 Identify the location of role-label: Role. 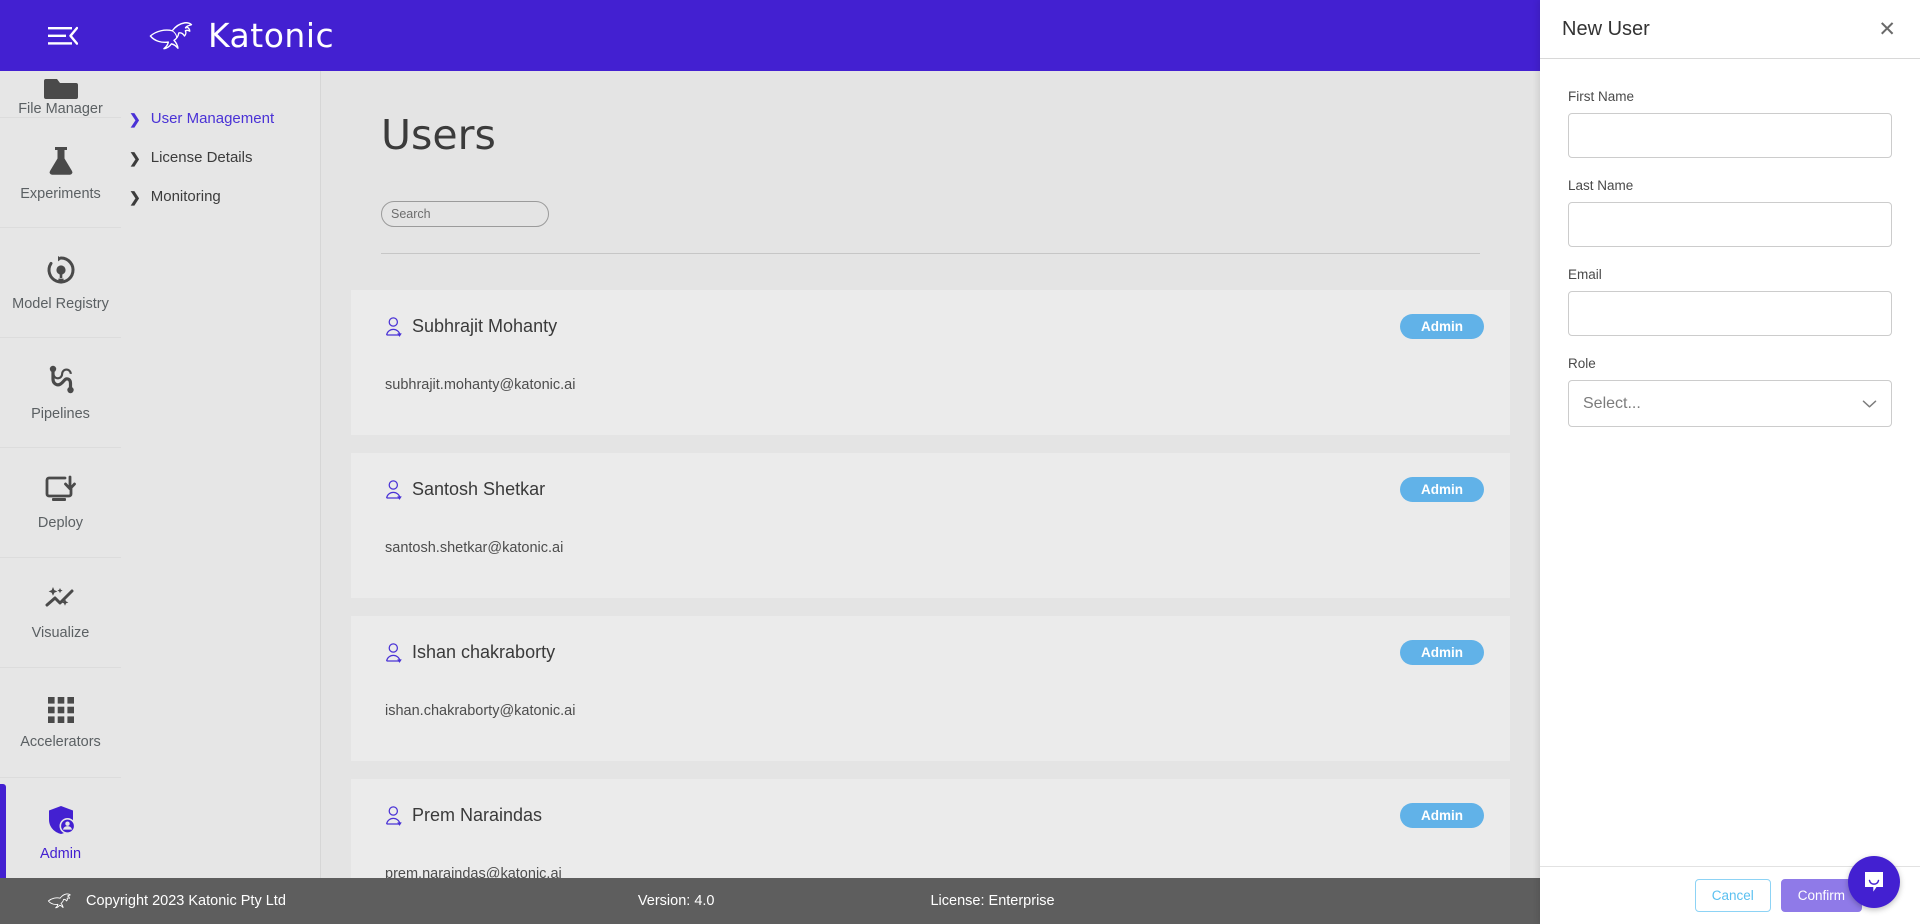
(1582, 363).